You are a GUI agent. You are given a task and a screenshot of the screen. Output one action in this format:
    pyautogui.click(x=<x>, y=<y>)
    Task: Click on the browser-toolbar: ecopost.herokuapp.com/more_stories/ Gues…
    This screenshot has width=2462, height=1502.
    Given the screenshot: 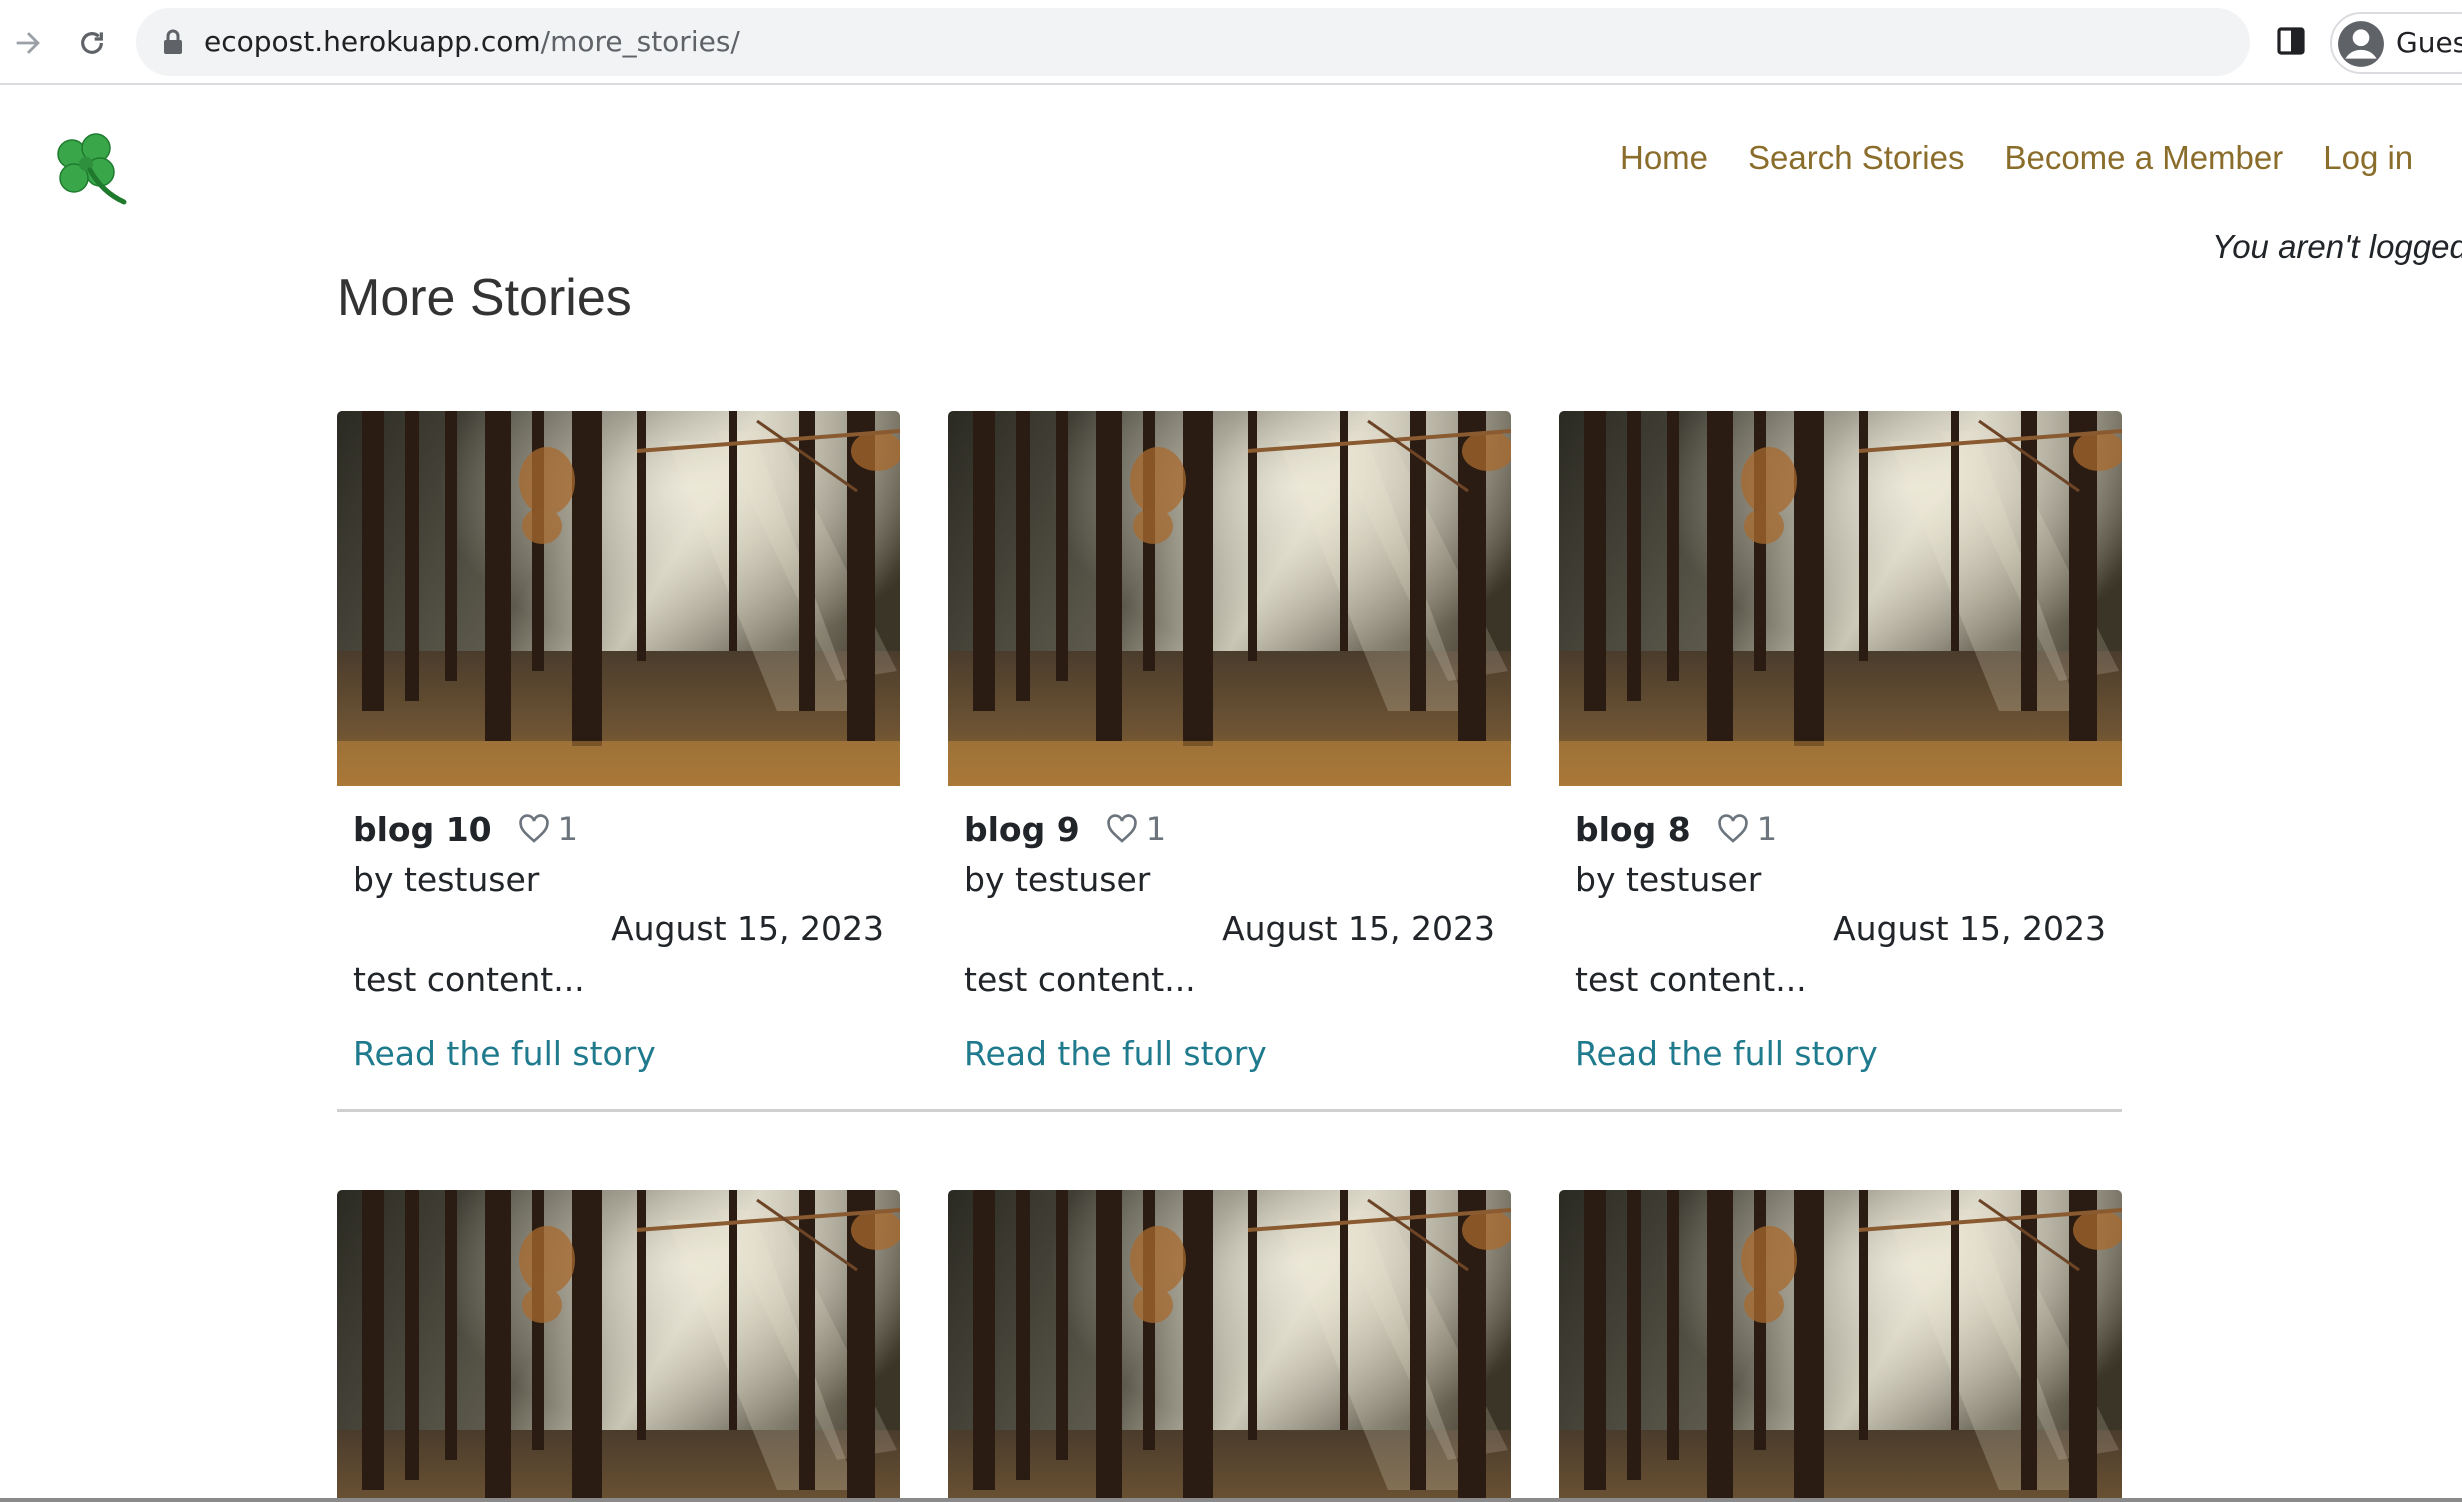 What is the action you would take?
    pyautogui.click(x=1231, y=42)
    